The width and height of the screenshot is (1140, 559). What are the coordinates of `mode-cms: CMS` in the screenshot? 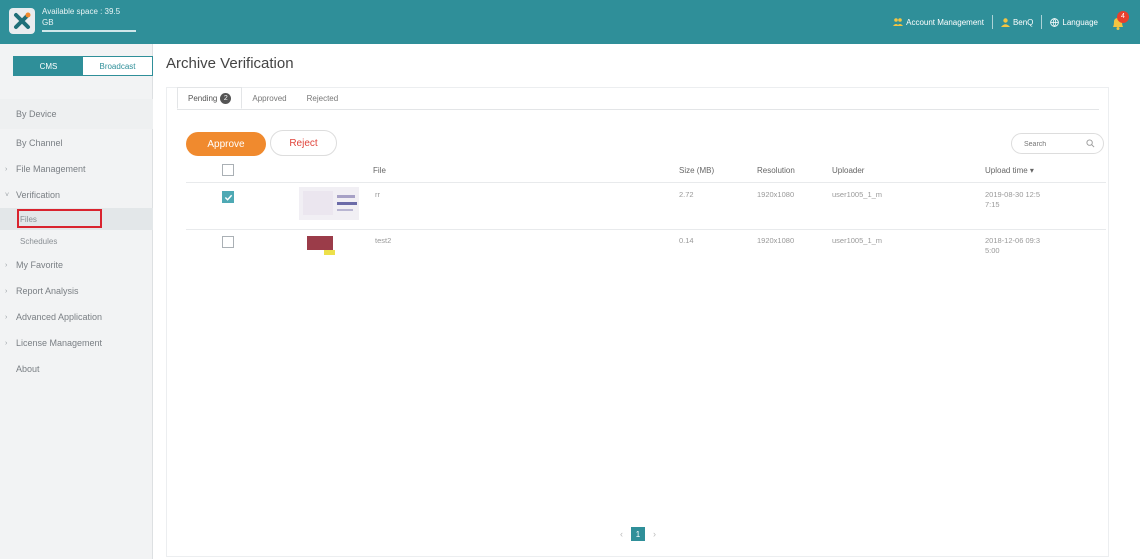 It's located at (48, 66).